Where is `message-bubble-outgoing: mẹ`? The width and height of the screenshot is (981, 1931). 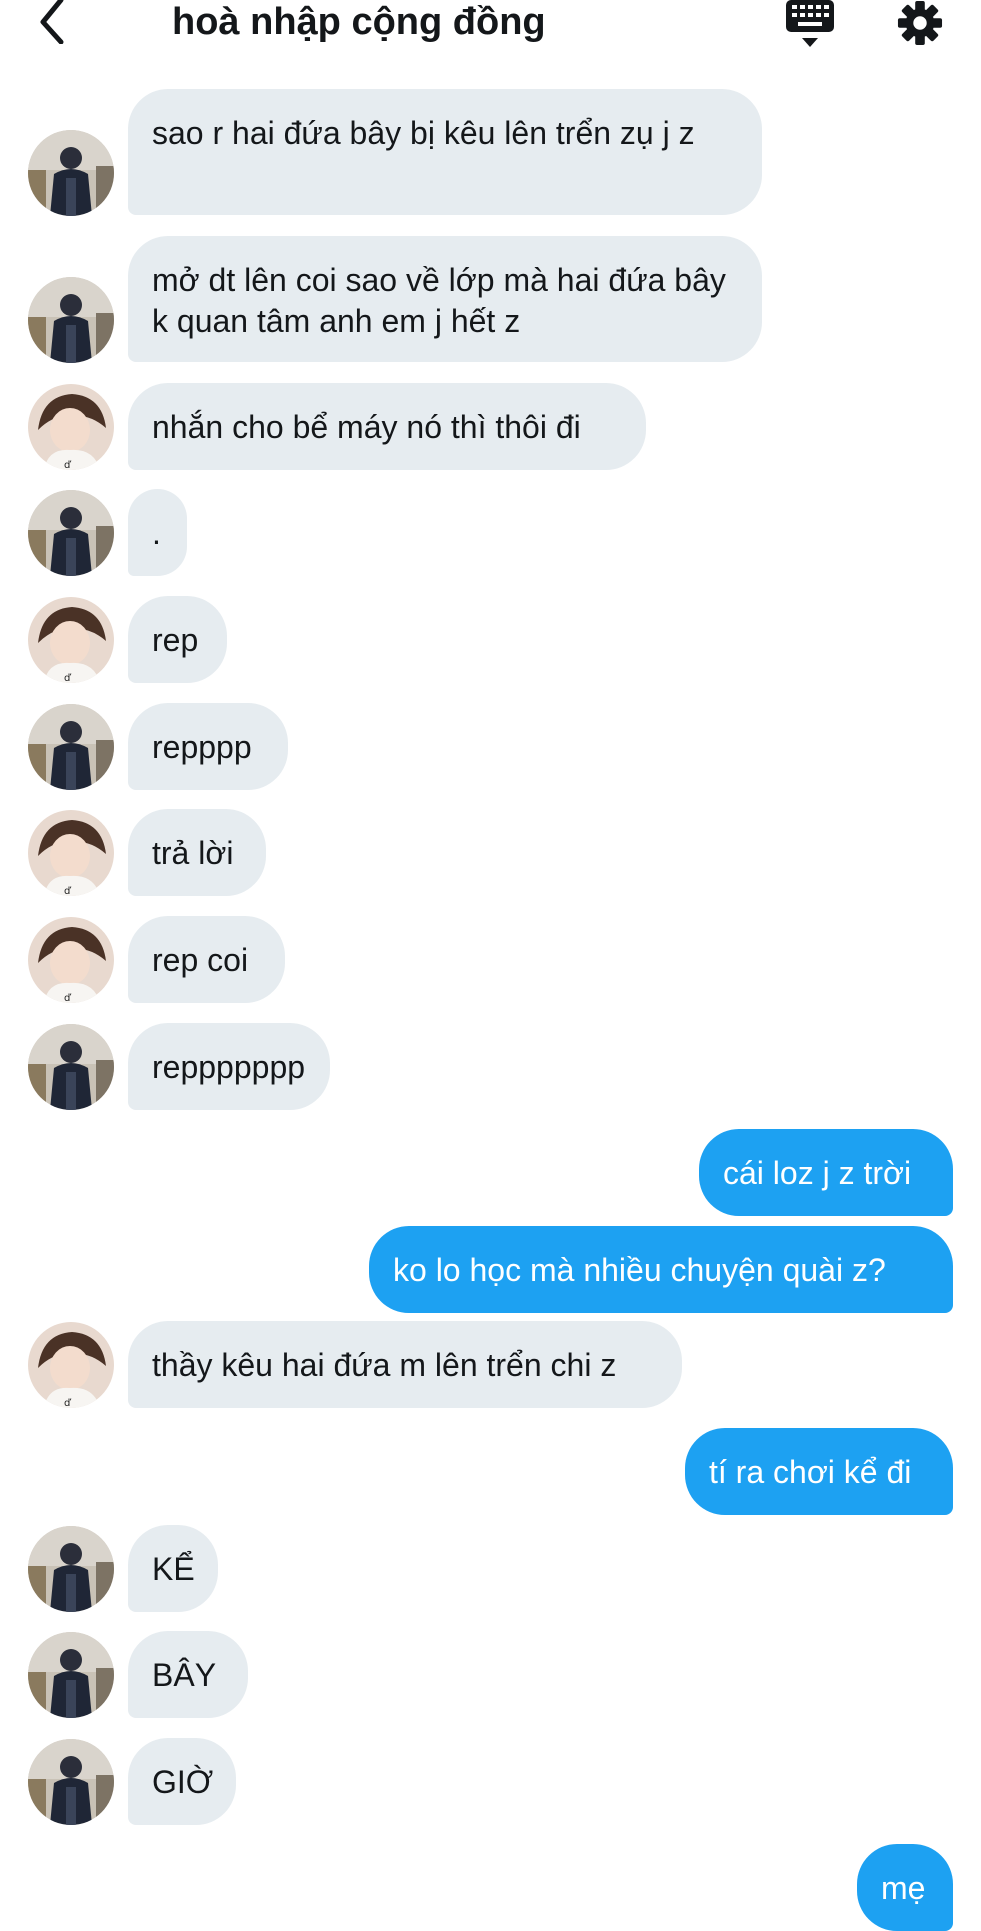
message-bubble-outgoing: mẹ is located at coordinates (905, 1887).